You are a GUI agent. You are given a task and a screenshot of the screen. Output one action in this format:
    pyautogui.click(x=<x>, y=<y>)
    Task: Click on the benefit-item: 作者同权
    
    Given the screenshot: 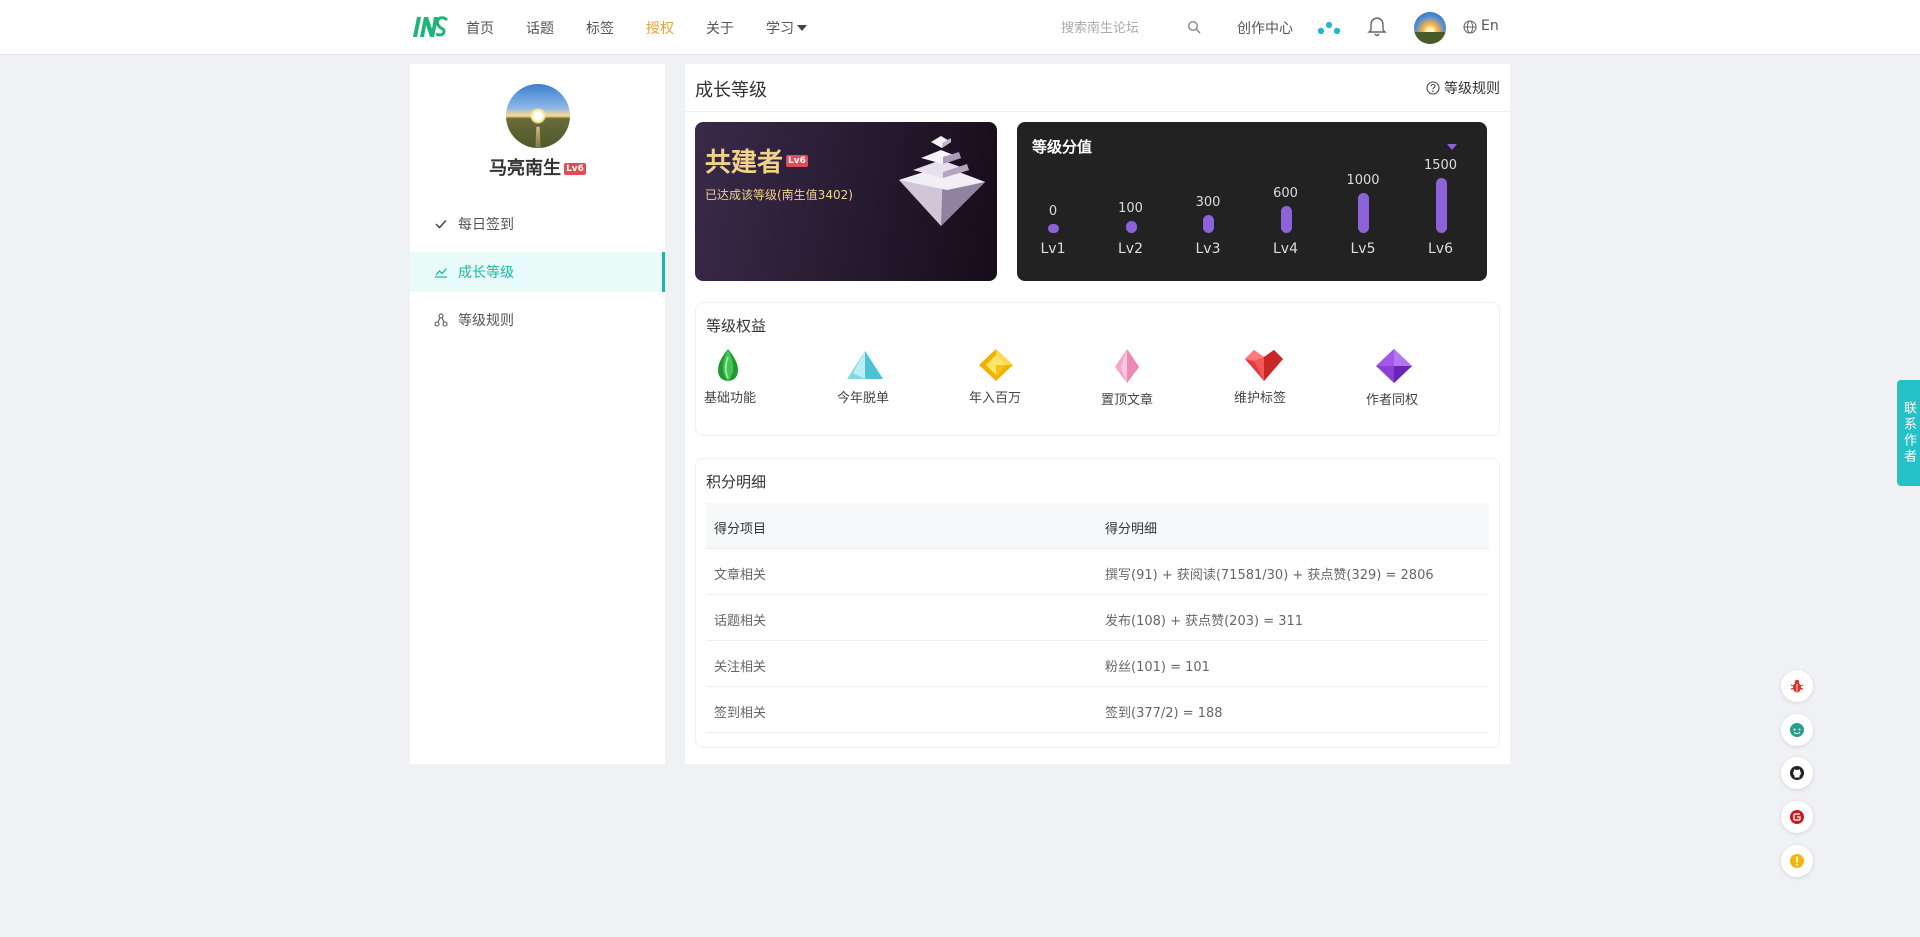 What is the action you would take?
    pyautogui.click(x=1406, y=377)
    